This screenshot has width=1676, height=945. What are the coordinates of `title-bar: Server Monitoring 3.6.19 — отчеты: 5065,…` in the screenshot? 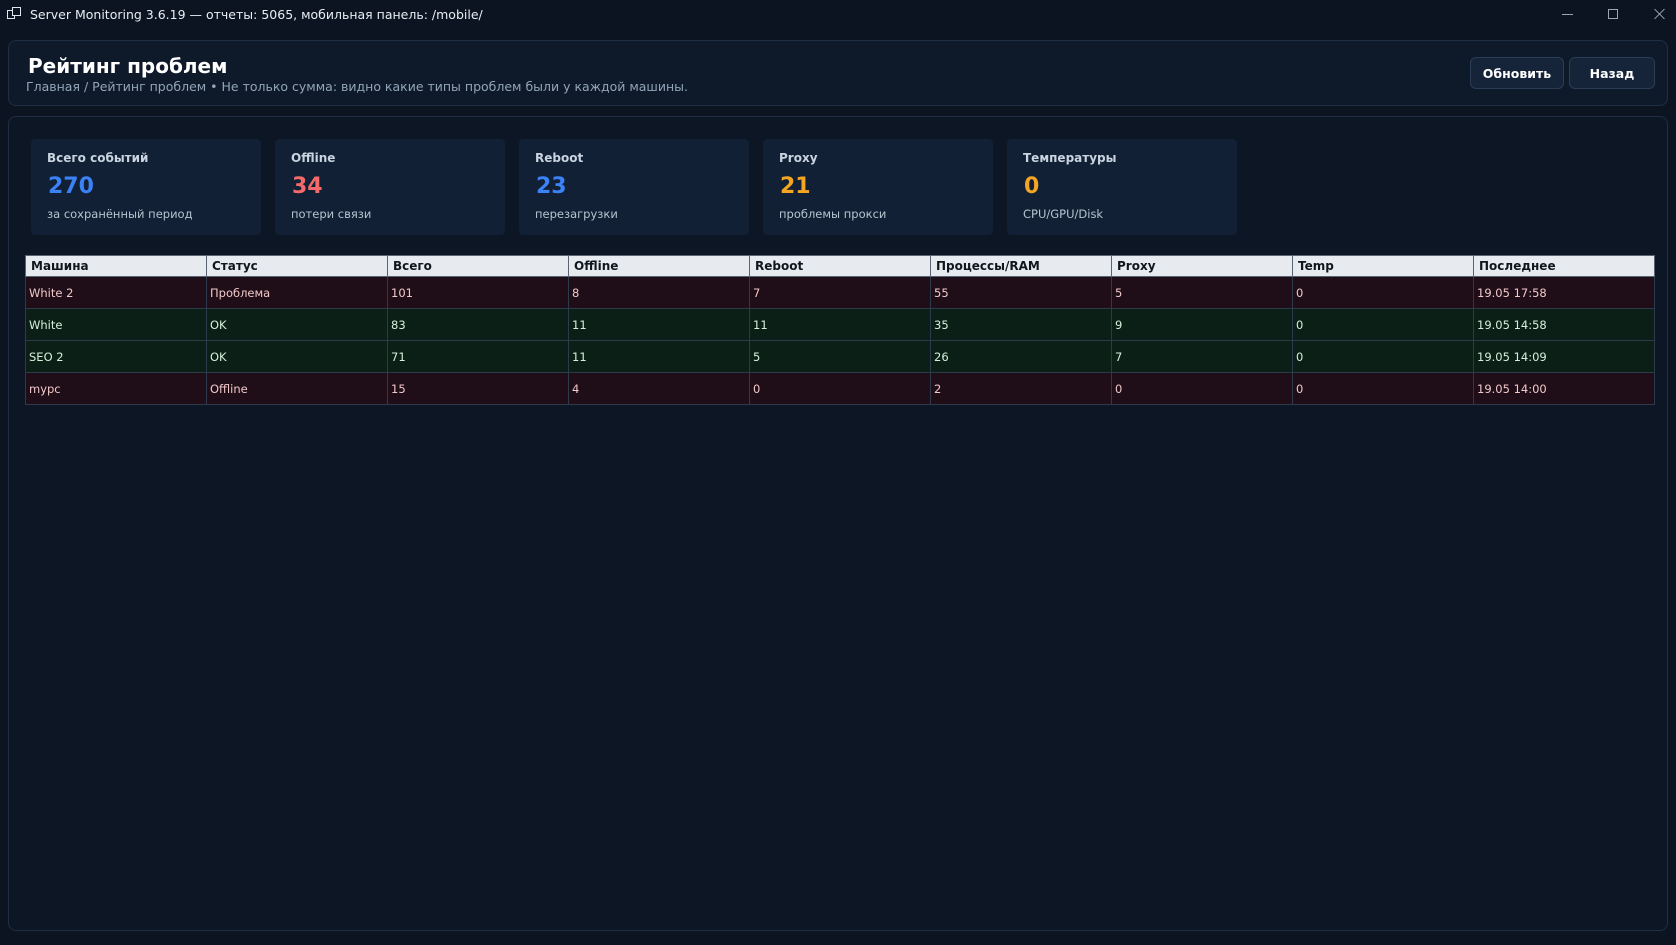 It's located at (838, 14).